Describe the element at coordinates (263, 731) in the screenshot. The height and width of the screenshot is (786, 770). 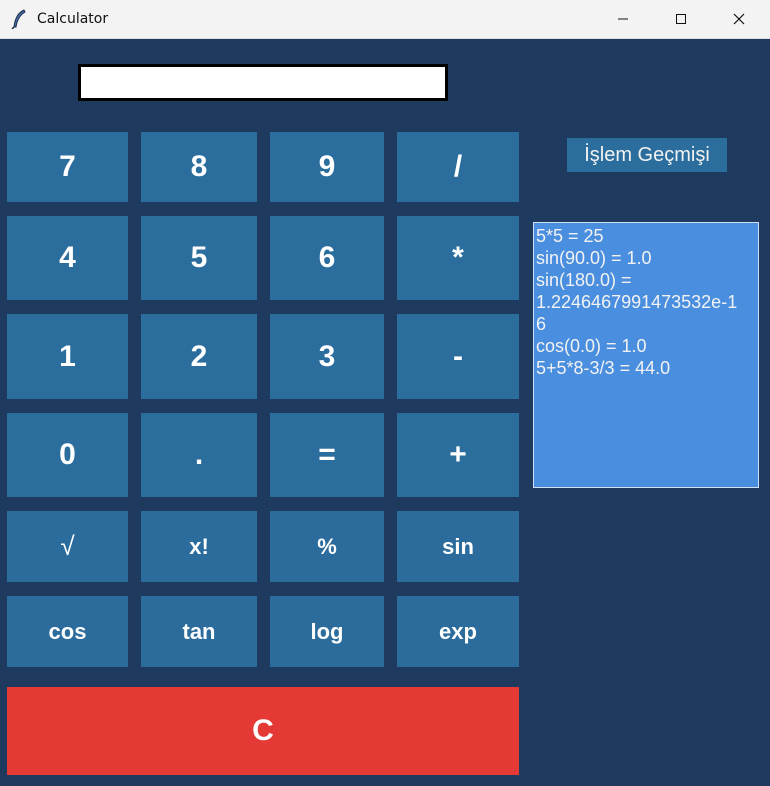
I see `clear-button: C` at that location.